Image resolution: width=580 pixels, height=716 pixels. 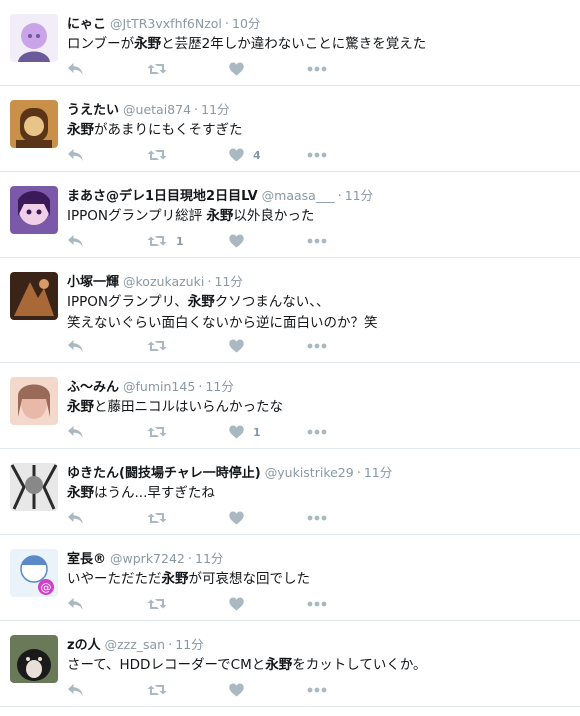 What do you see at coordinates (318, 397) in the screenshot?
I see `tweet-content: ふ〜みん @fumin145 · 11分 永野と藤田ニコルはいらんかったな` at bounding box center [318, 397].